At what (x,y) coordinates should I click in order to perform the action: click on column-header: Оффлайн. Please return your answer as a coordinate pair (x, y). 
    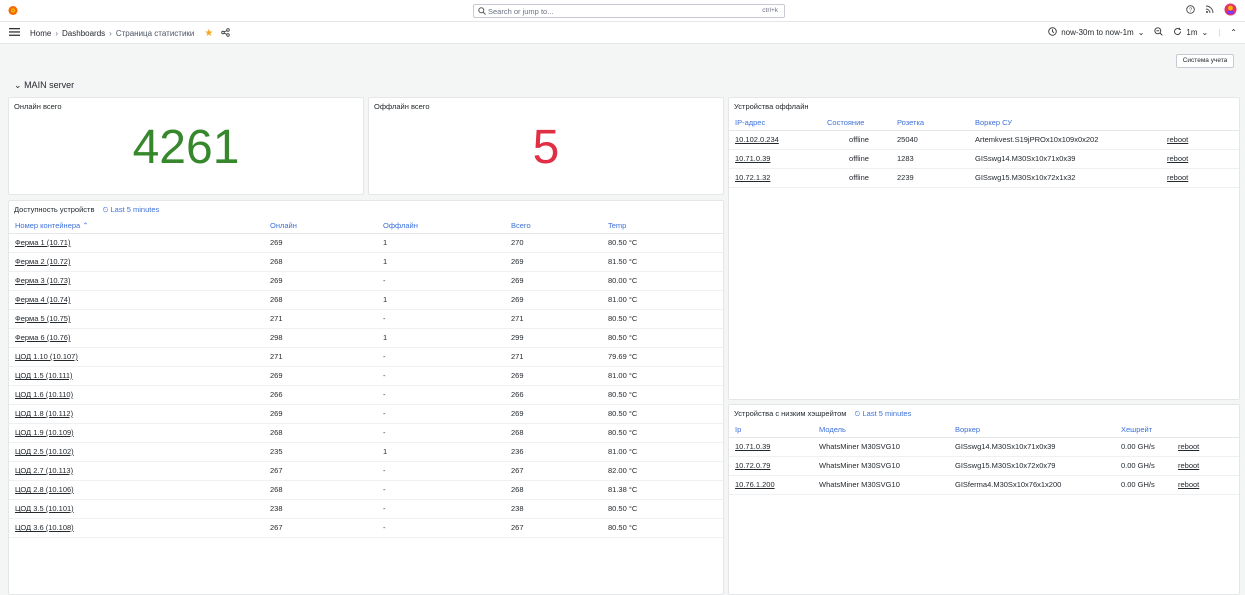
    Looking at the image, I should click on (441, 226).